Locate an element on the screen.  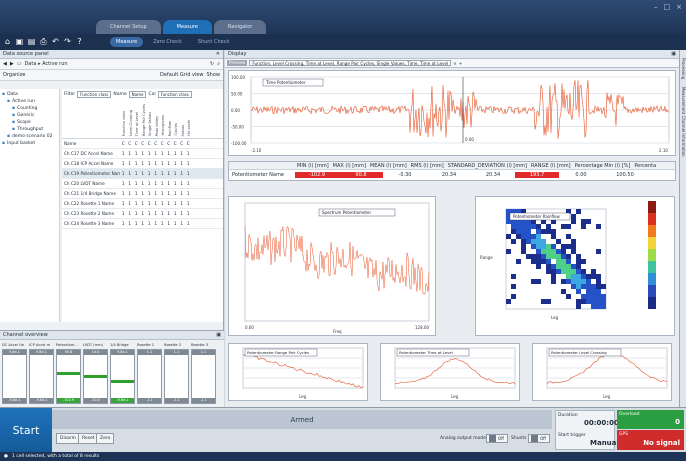
channel-meter: DC Accel Ue 9.8e-1 -9.8e-1 is located at coordinates (14, 374).